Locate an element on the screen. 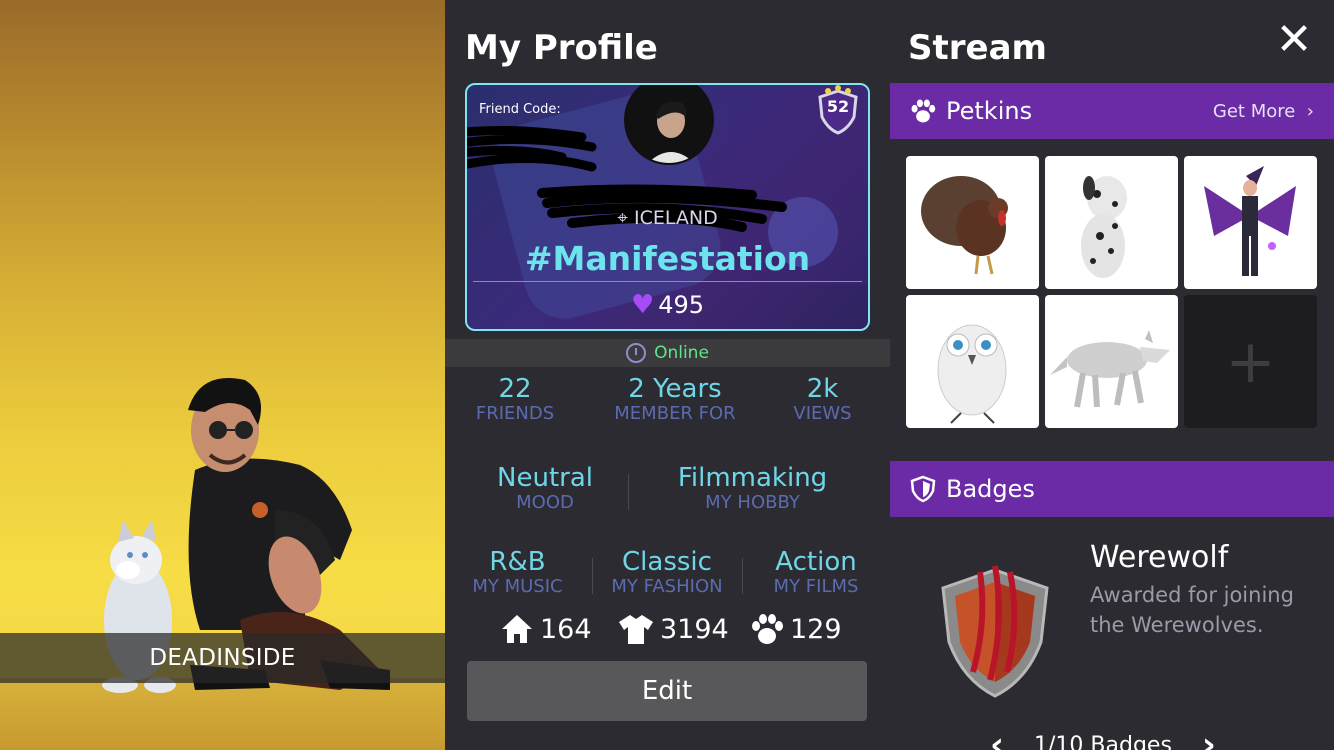 The width and height of the screenshot is (1334, 750). petkins-header: Petkins Get More › is located at coordinates (1112, 111).